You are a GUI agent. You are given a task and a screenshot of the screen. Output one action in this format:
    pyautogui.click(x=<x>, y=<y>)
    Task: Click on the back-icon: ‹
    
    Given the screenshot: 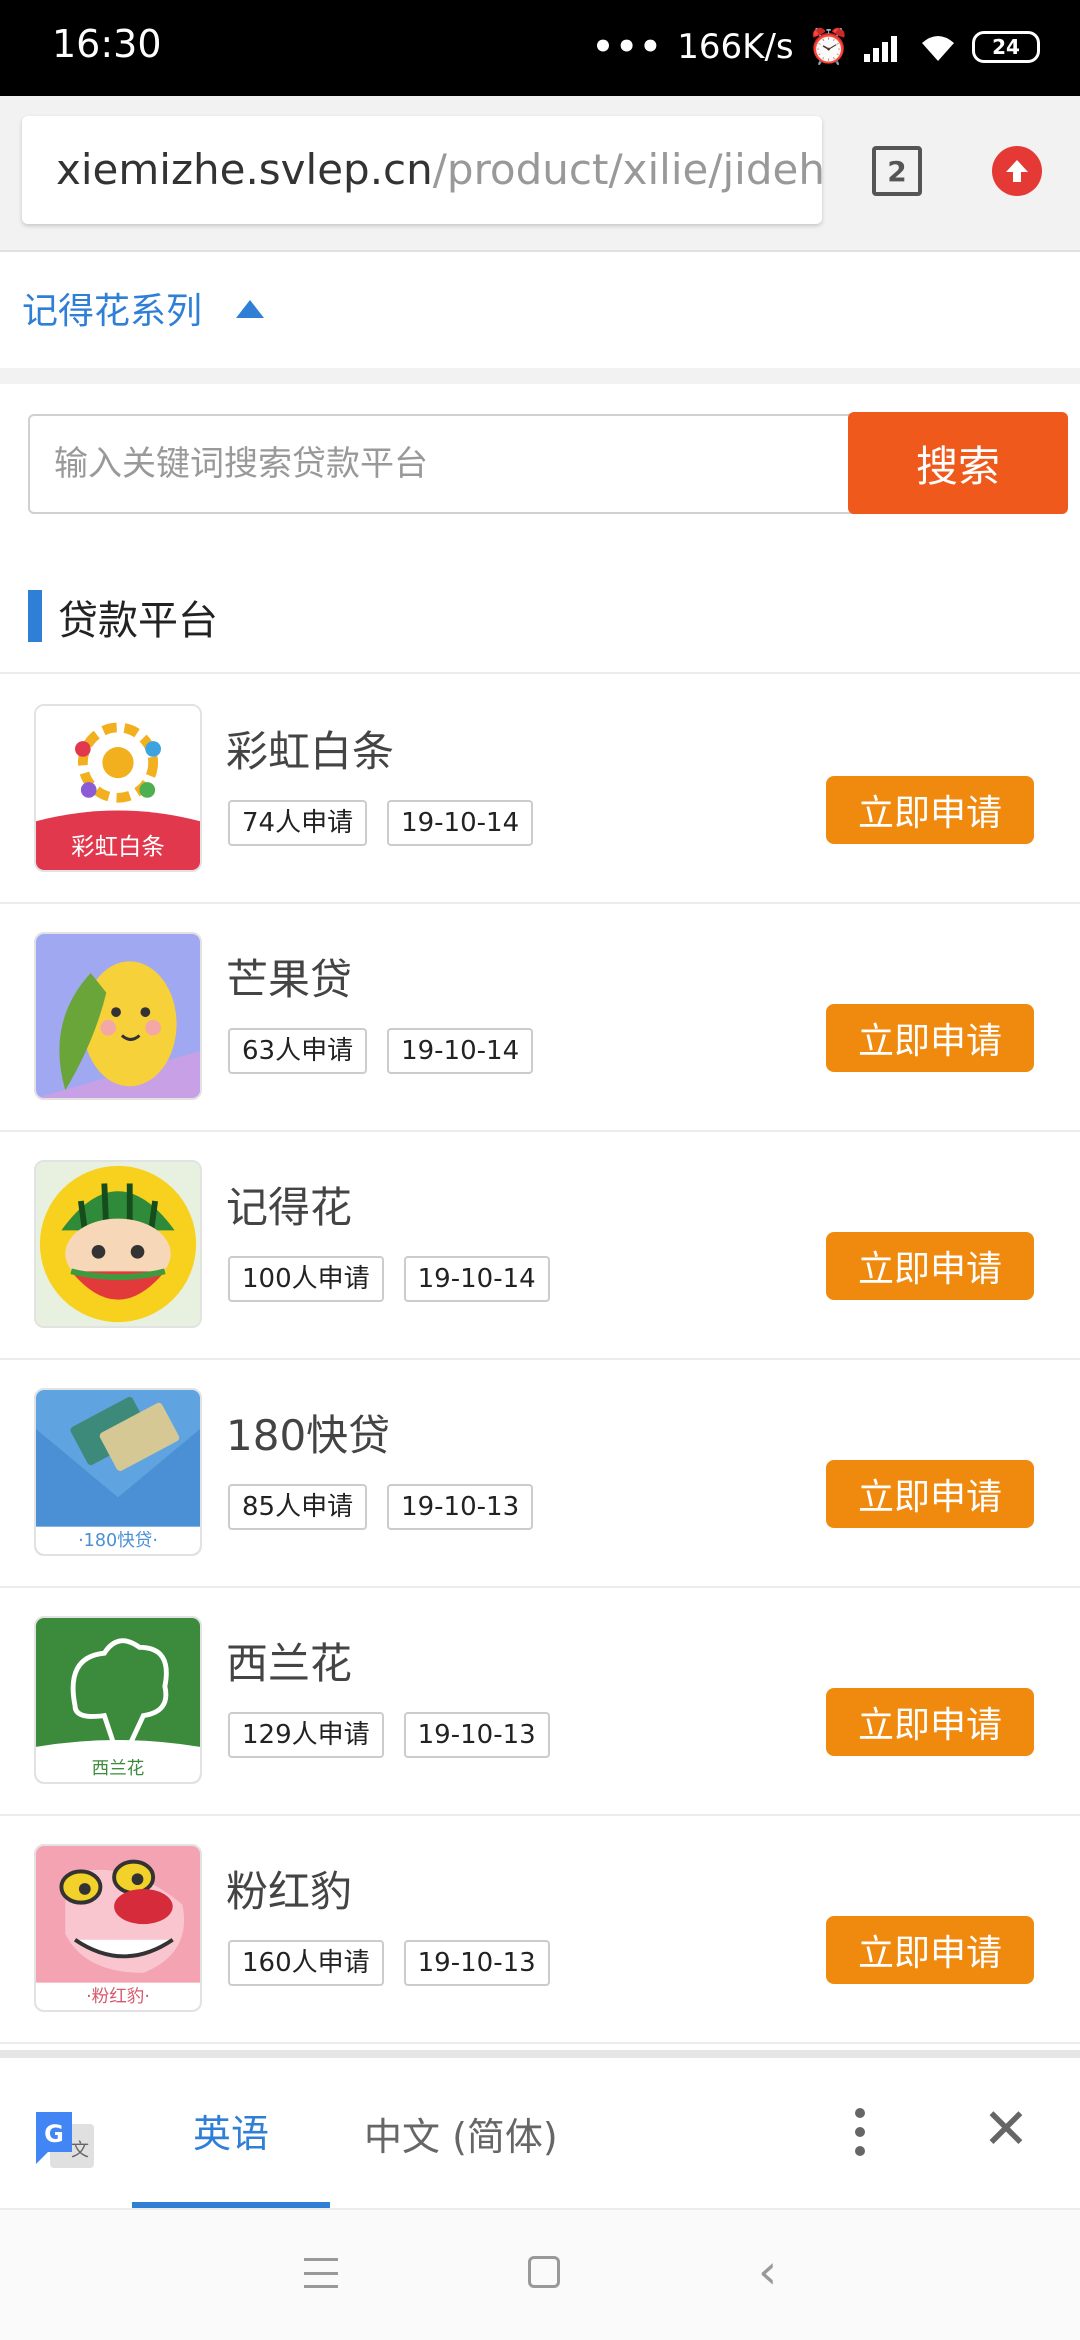 What is the action you would take?
    pyautogui.click(x=767, y=2272)
    